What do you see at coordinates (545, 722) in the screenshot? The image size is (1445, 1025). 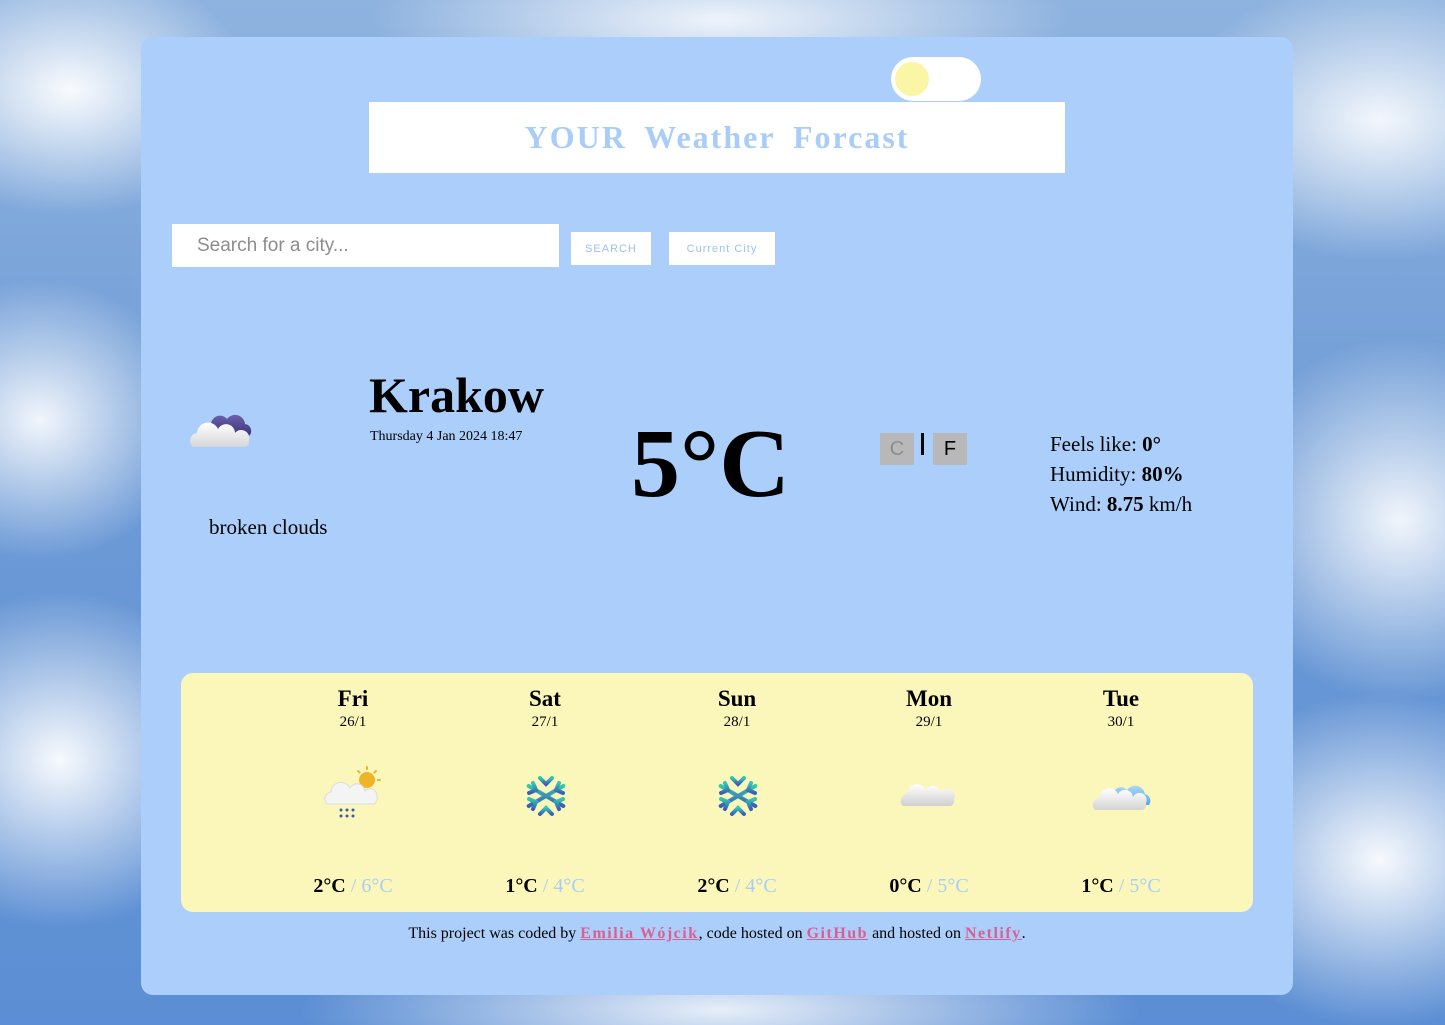 I see `forecast-date: 27/1` at bounding box center [545, 722].